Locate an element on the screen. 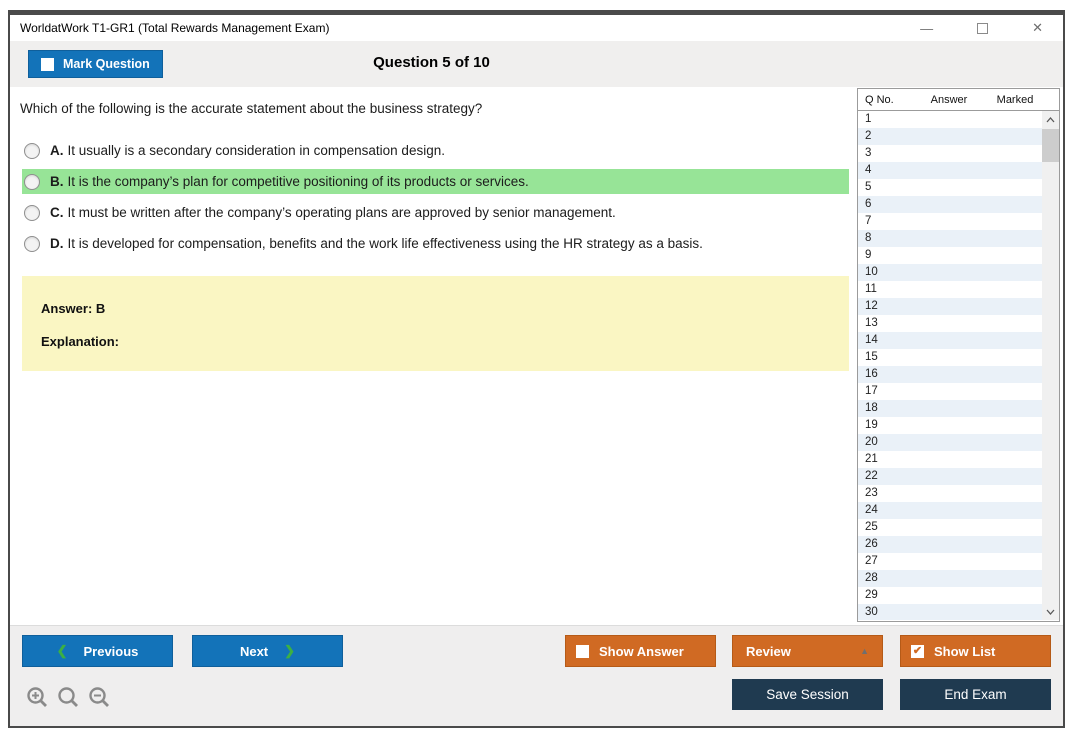 The image size is (1075, 735). zoom-reset-icon is located at coordinates (68, 697).